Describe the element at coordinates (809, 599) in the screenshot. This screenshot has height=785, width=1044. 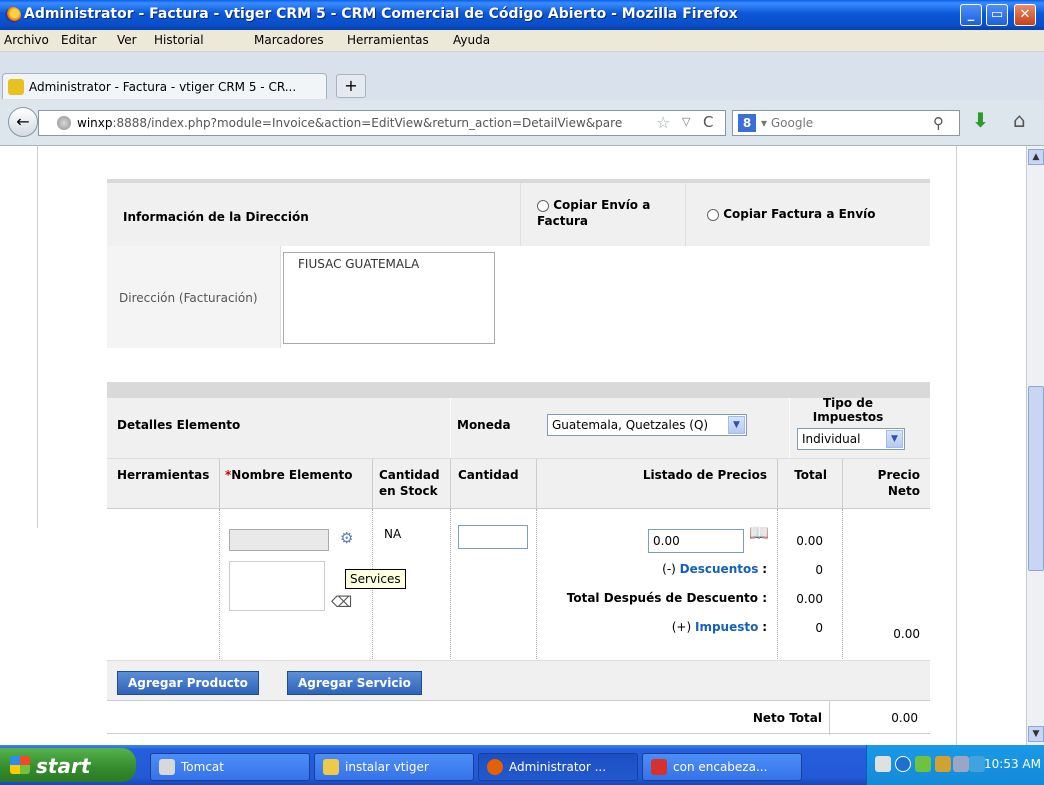
I see `after-discount-value: 0.00` at that location.